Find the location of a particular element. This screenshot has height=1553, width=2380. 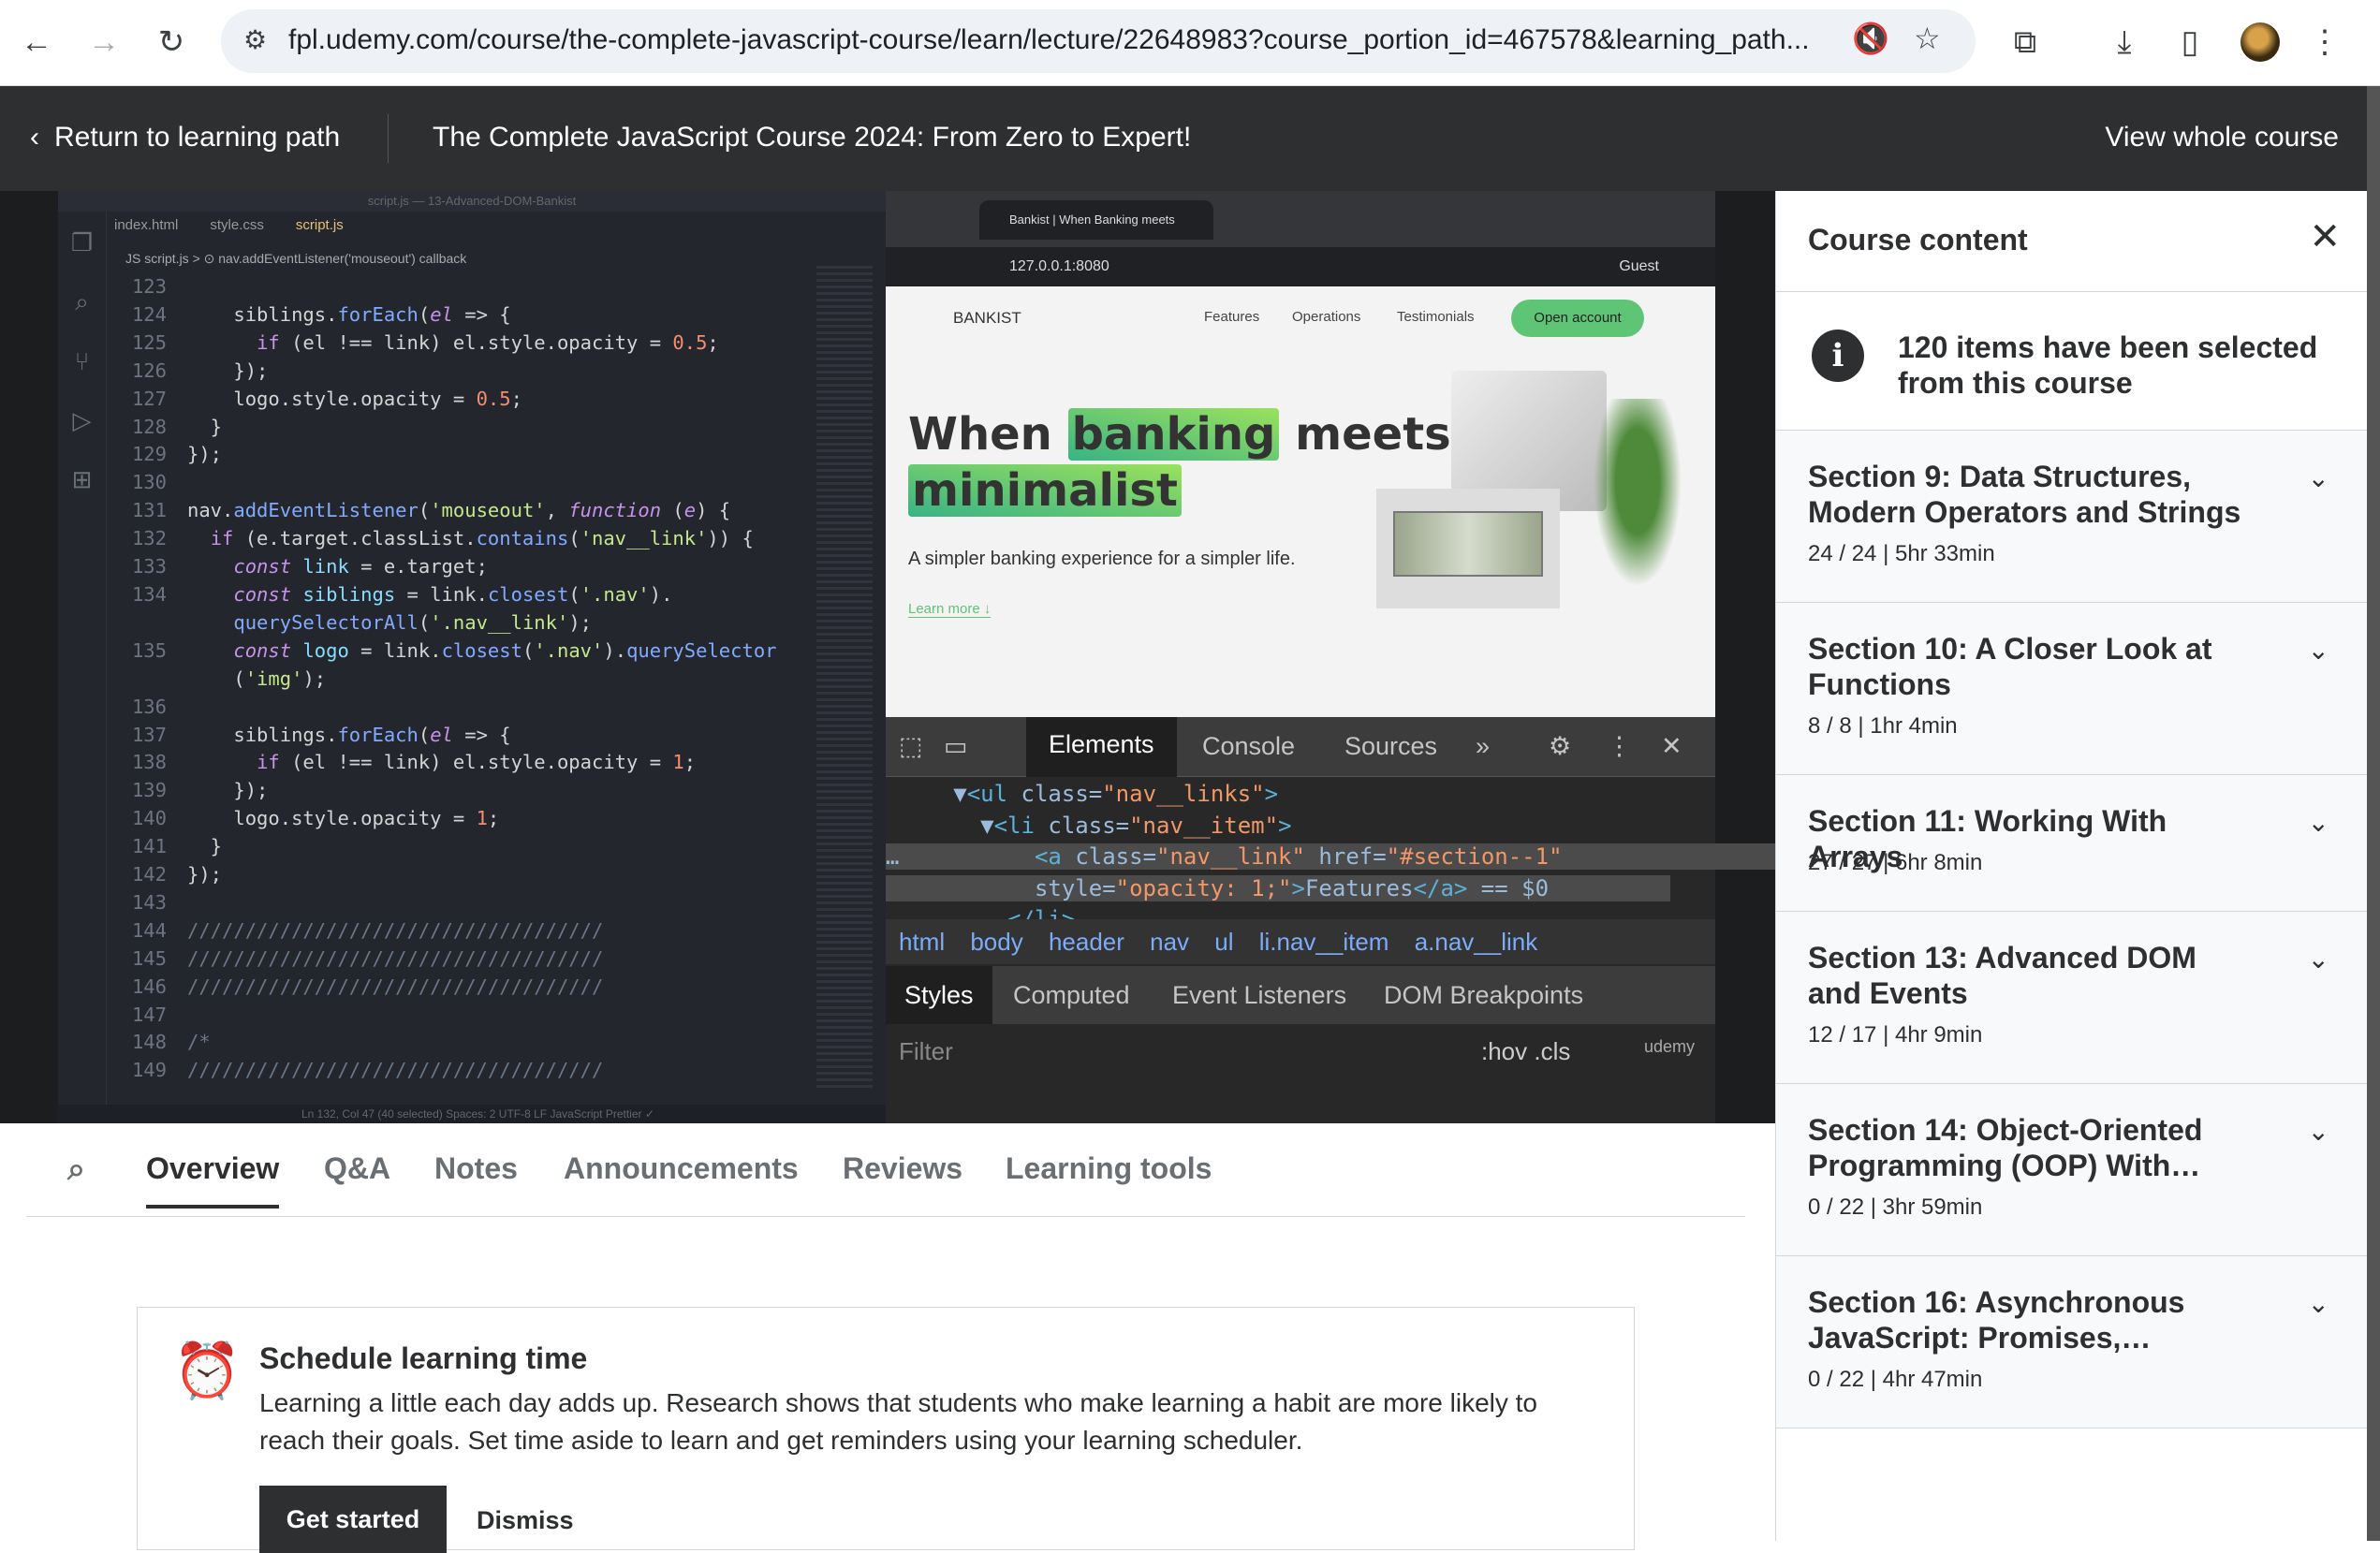

tab-sources: Sources is located at coordinates (1391, 746).